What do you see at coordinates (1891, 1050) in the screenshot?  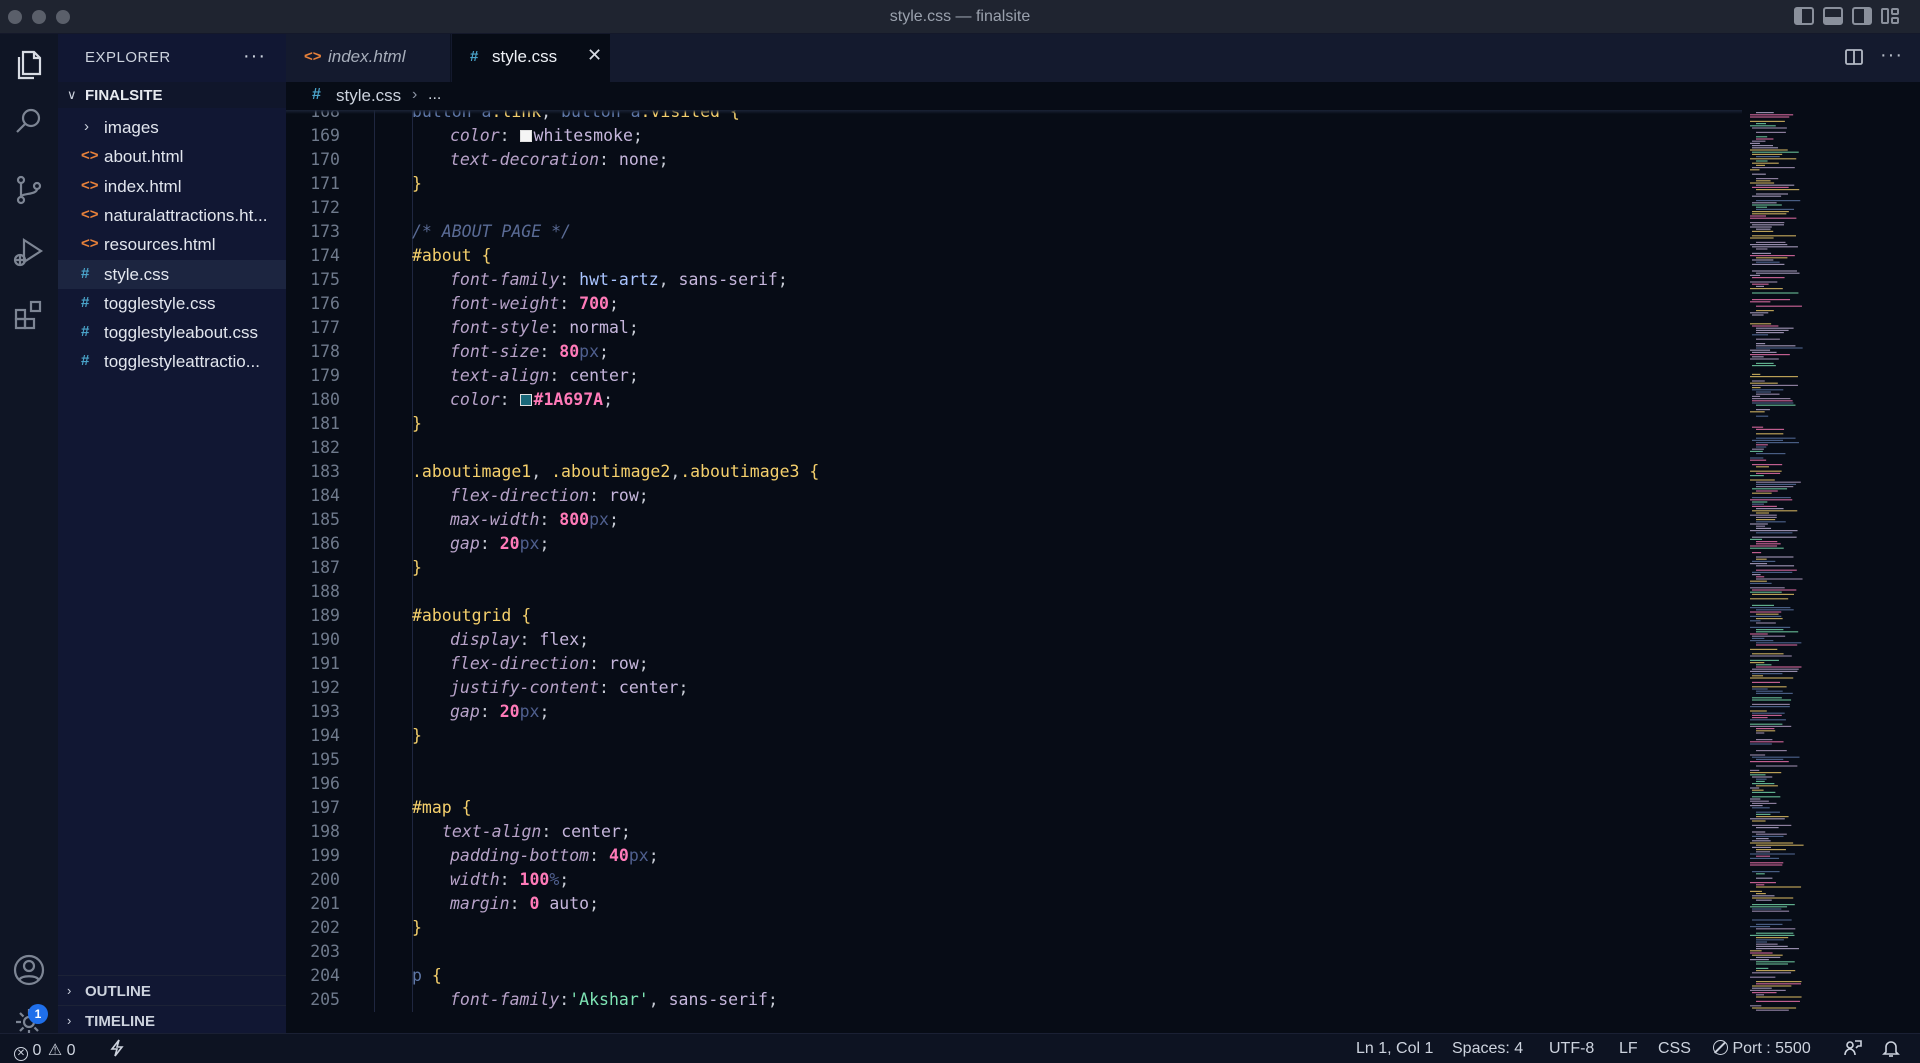 I see `notifications-bell-icon` at bounding box center [1891, 1050].